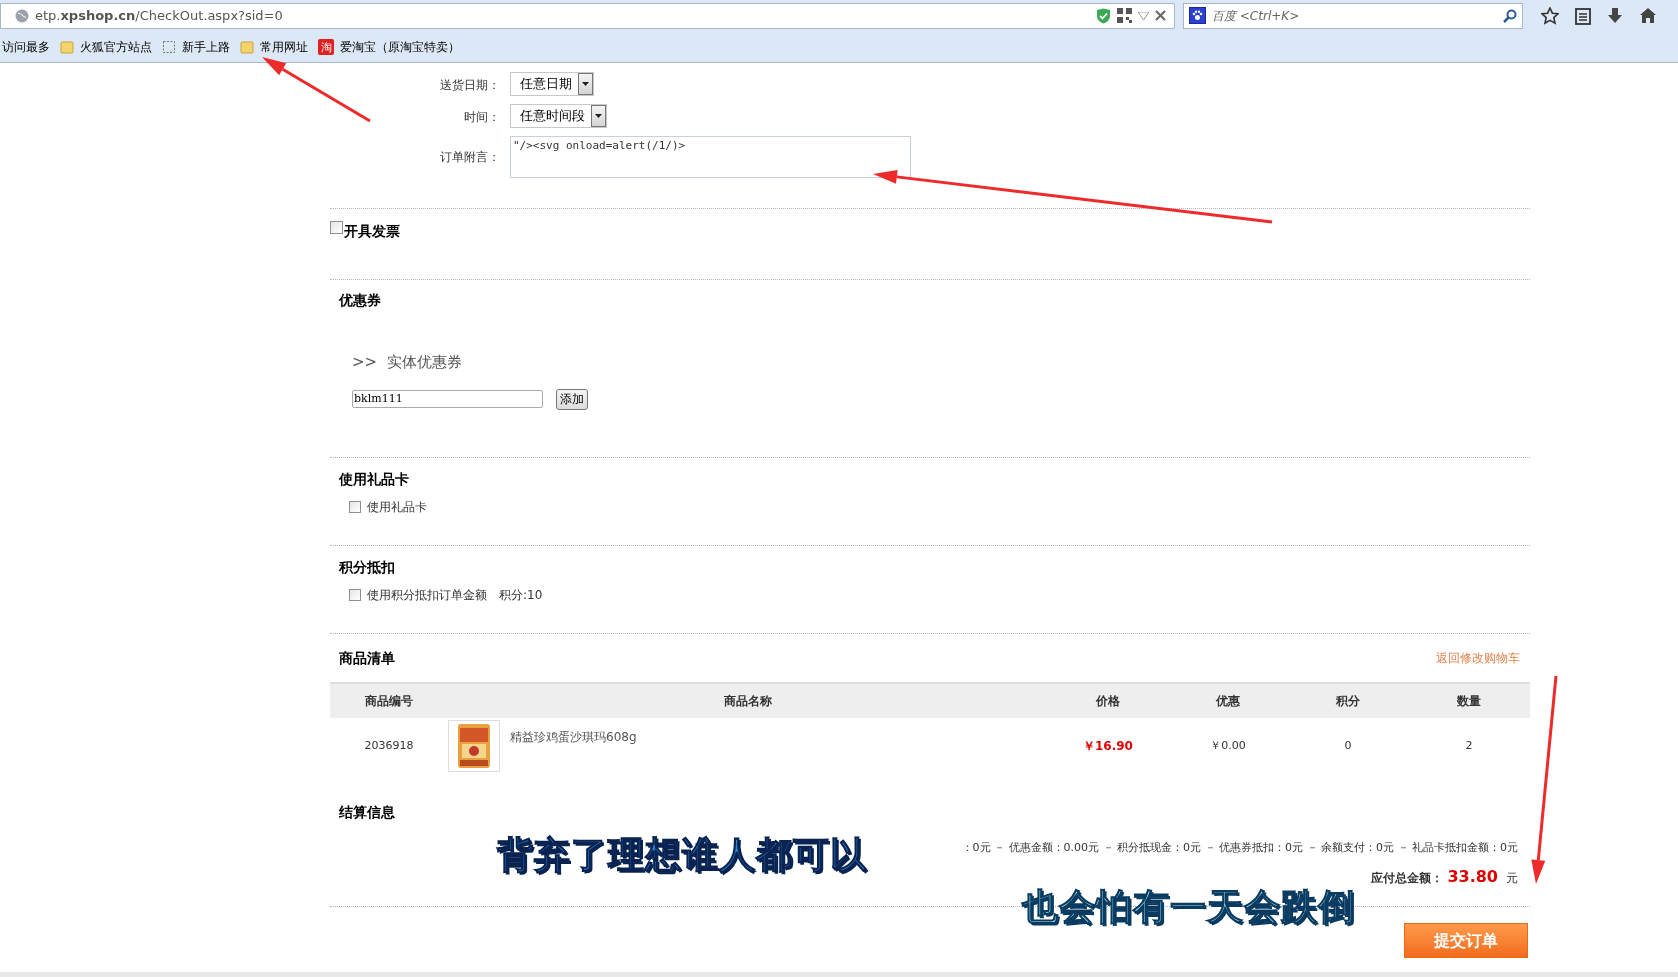 This screenshot has width=1678, height=977. What do you see at coordinates (682, 855) in the screenshot?
I see `video-caption: 背弃了理想谁人都可以` at bounding box center [682, 855].